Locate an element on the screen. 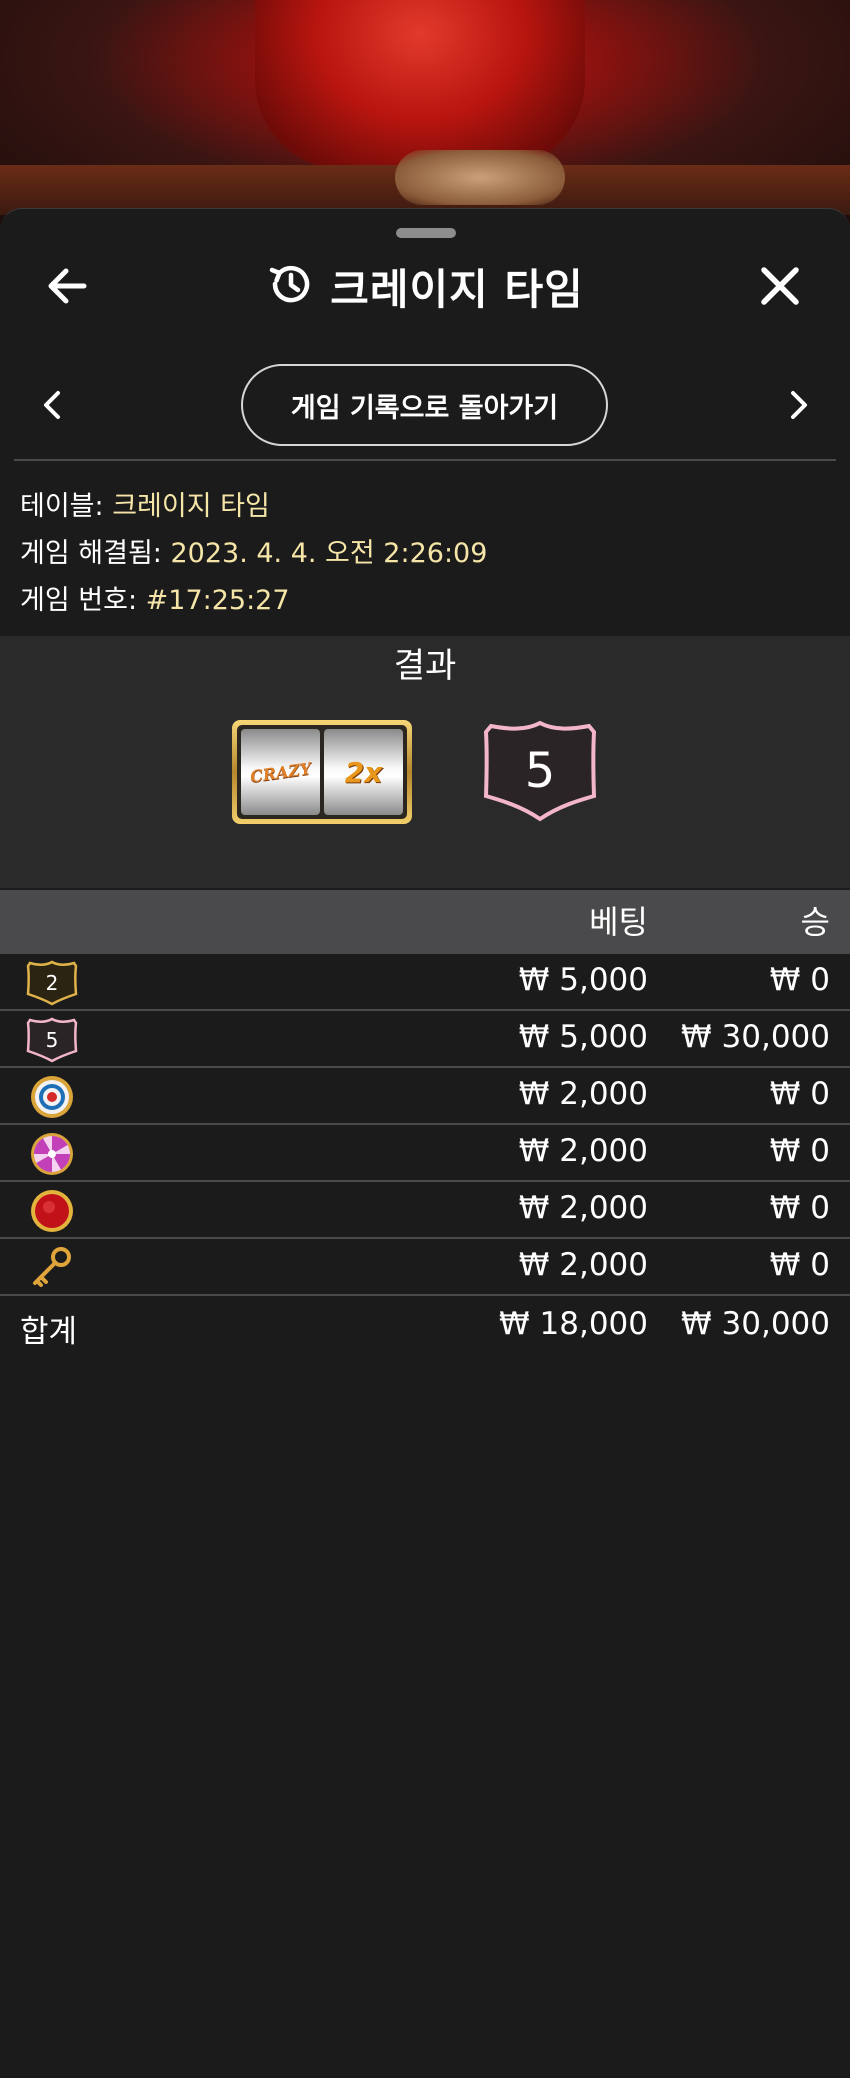 This screenshot has height=2078, width=850. back-to-history-button: 게임 기록으로 돌아가기 is located at coordinates (424, 405).